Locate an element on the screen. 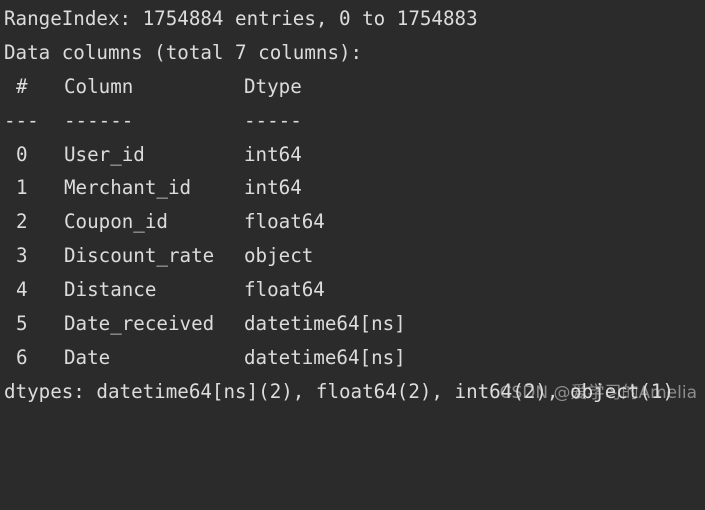 The height and width of the screenshot is (510, 705). row-column: User_id is located at coordinates (104, 154).